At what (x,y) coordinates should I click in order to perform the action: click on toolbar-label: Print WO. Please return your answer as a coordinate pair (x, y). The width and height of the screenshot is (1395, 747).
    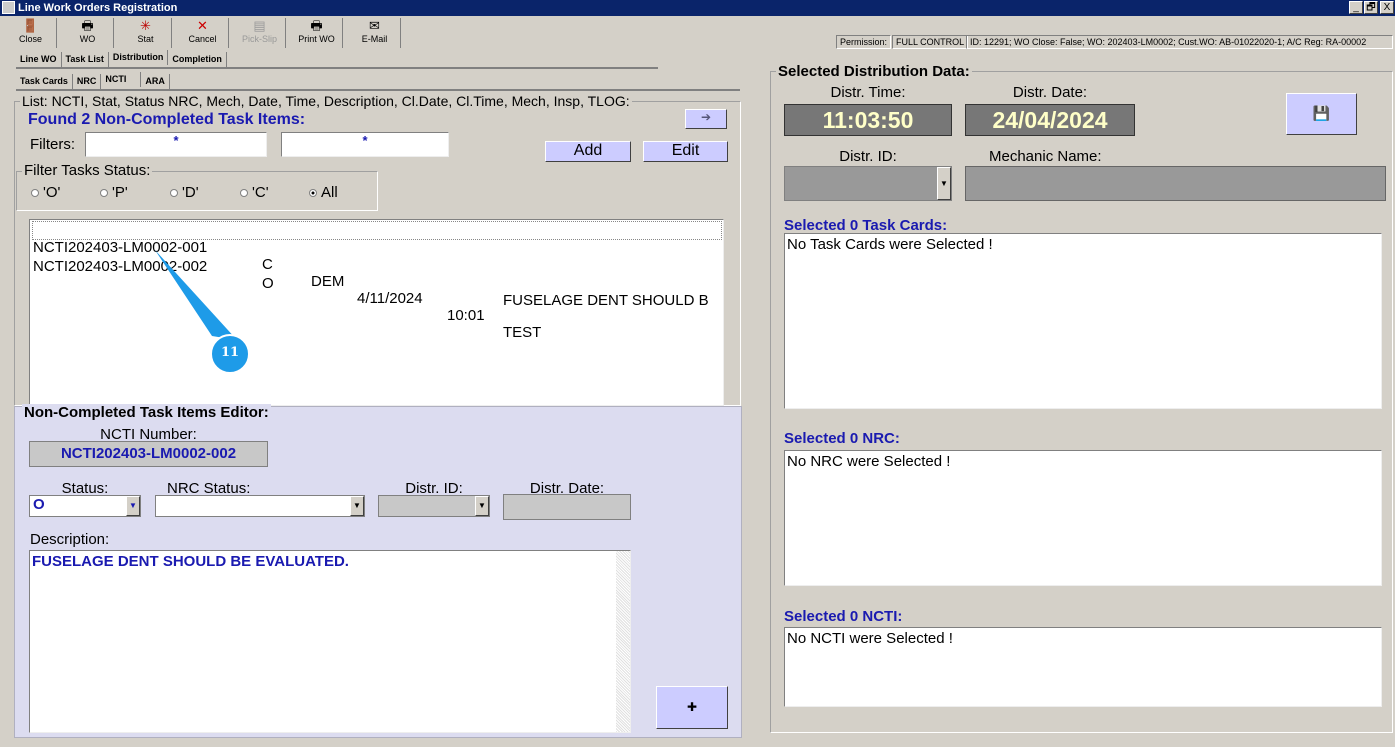
    Looking at the image, I should click on (316, 39).